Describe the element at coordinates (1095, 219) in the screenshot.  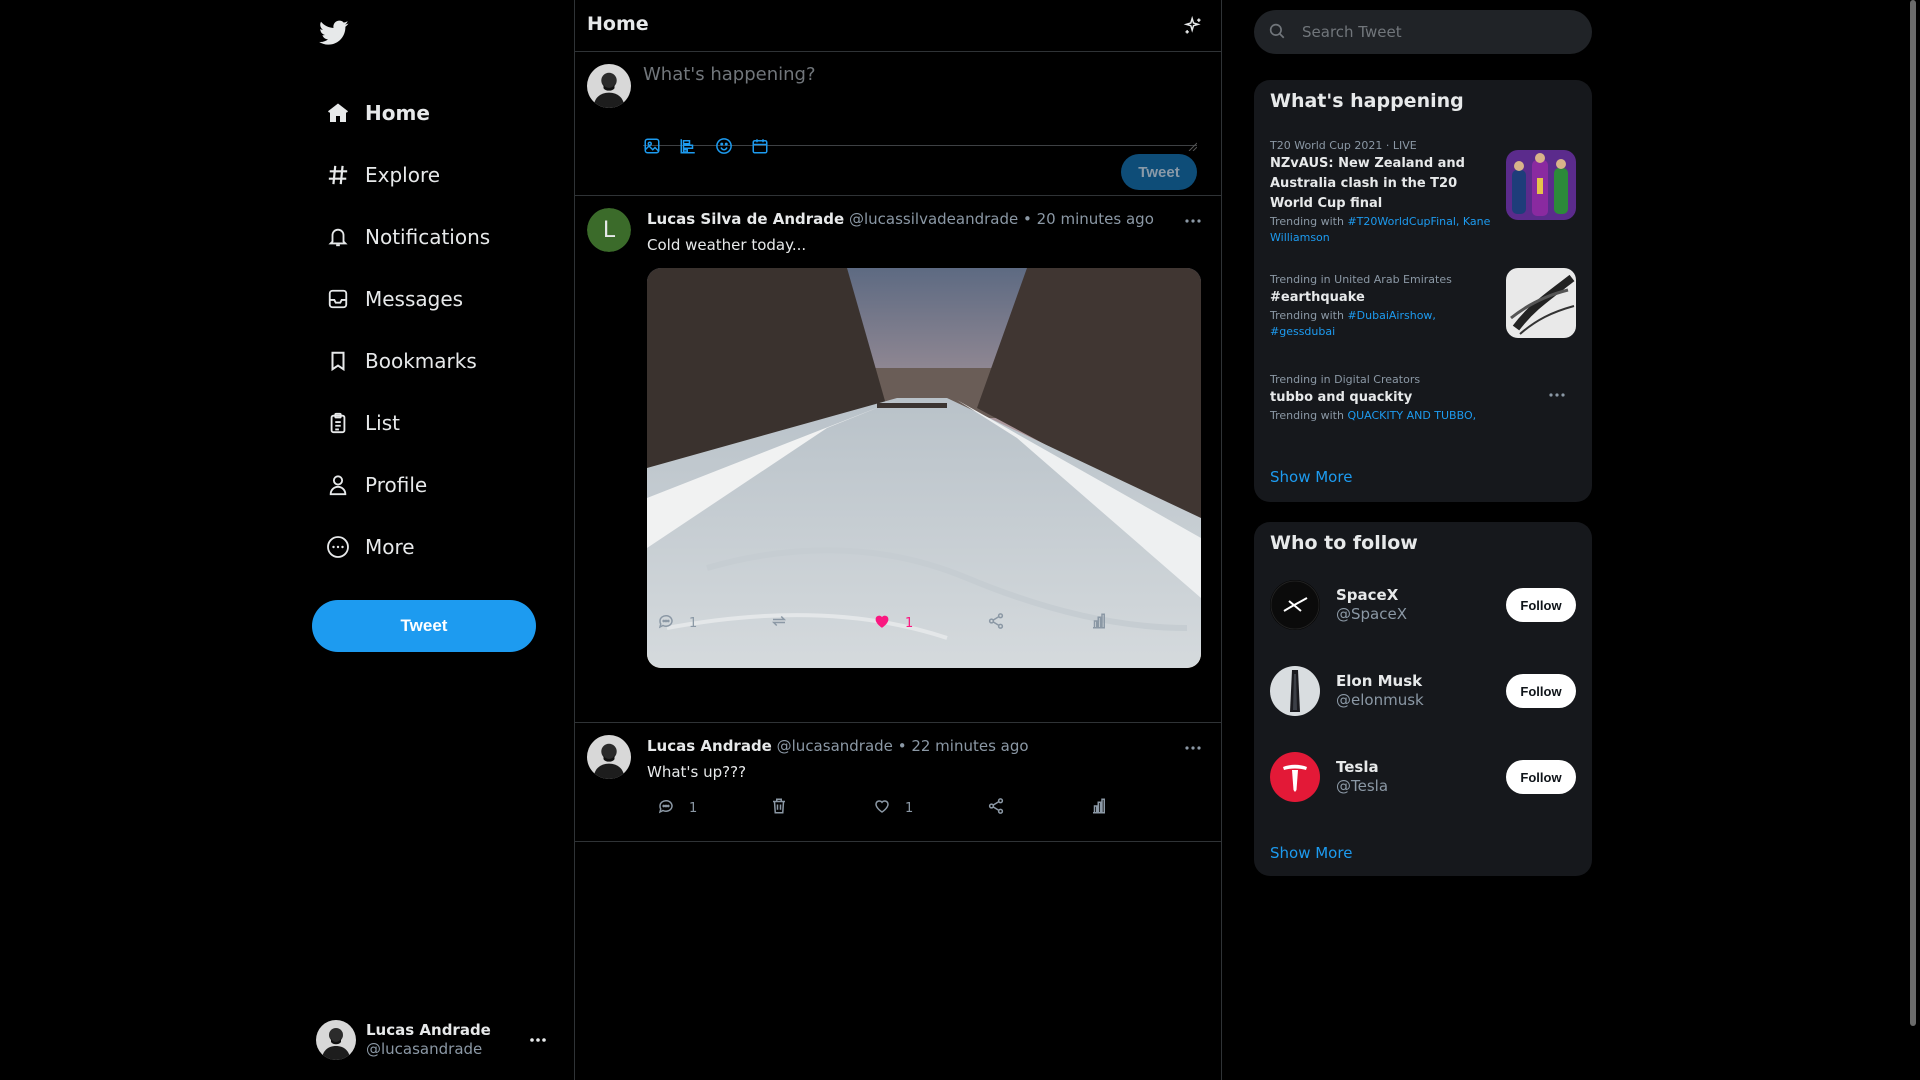
I see `tweet-time: 20 minutes ago` at that location.